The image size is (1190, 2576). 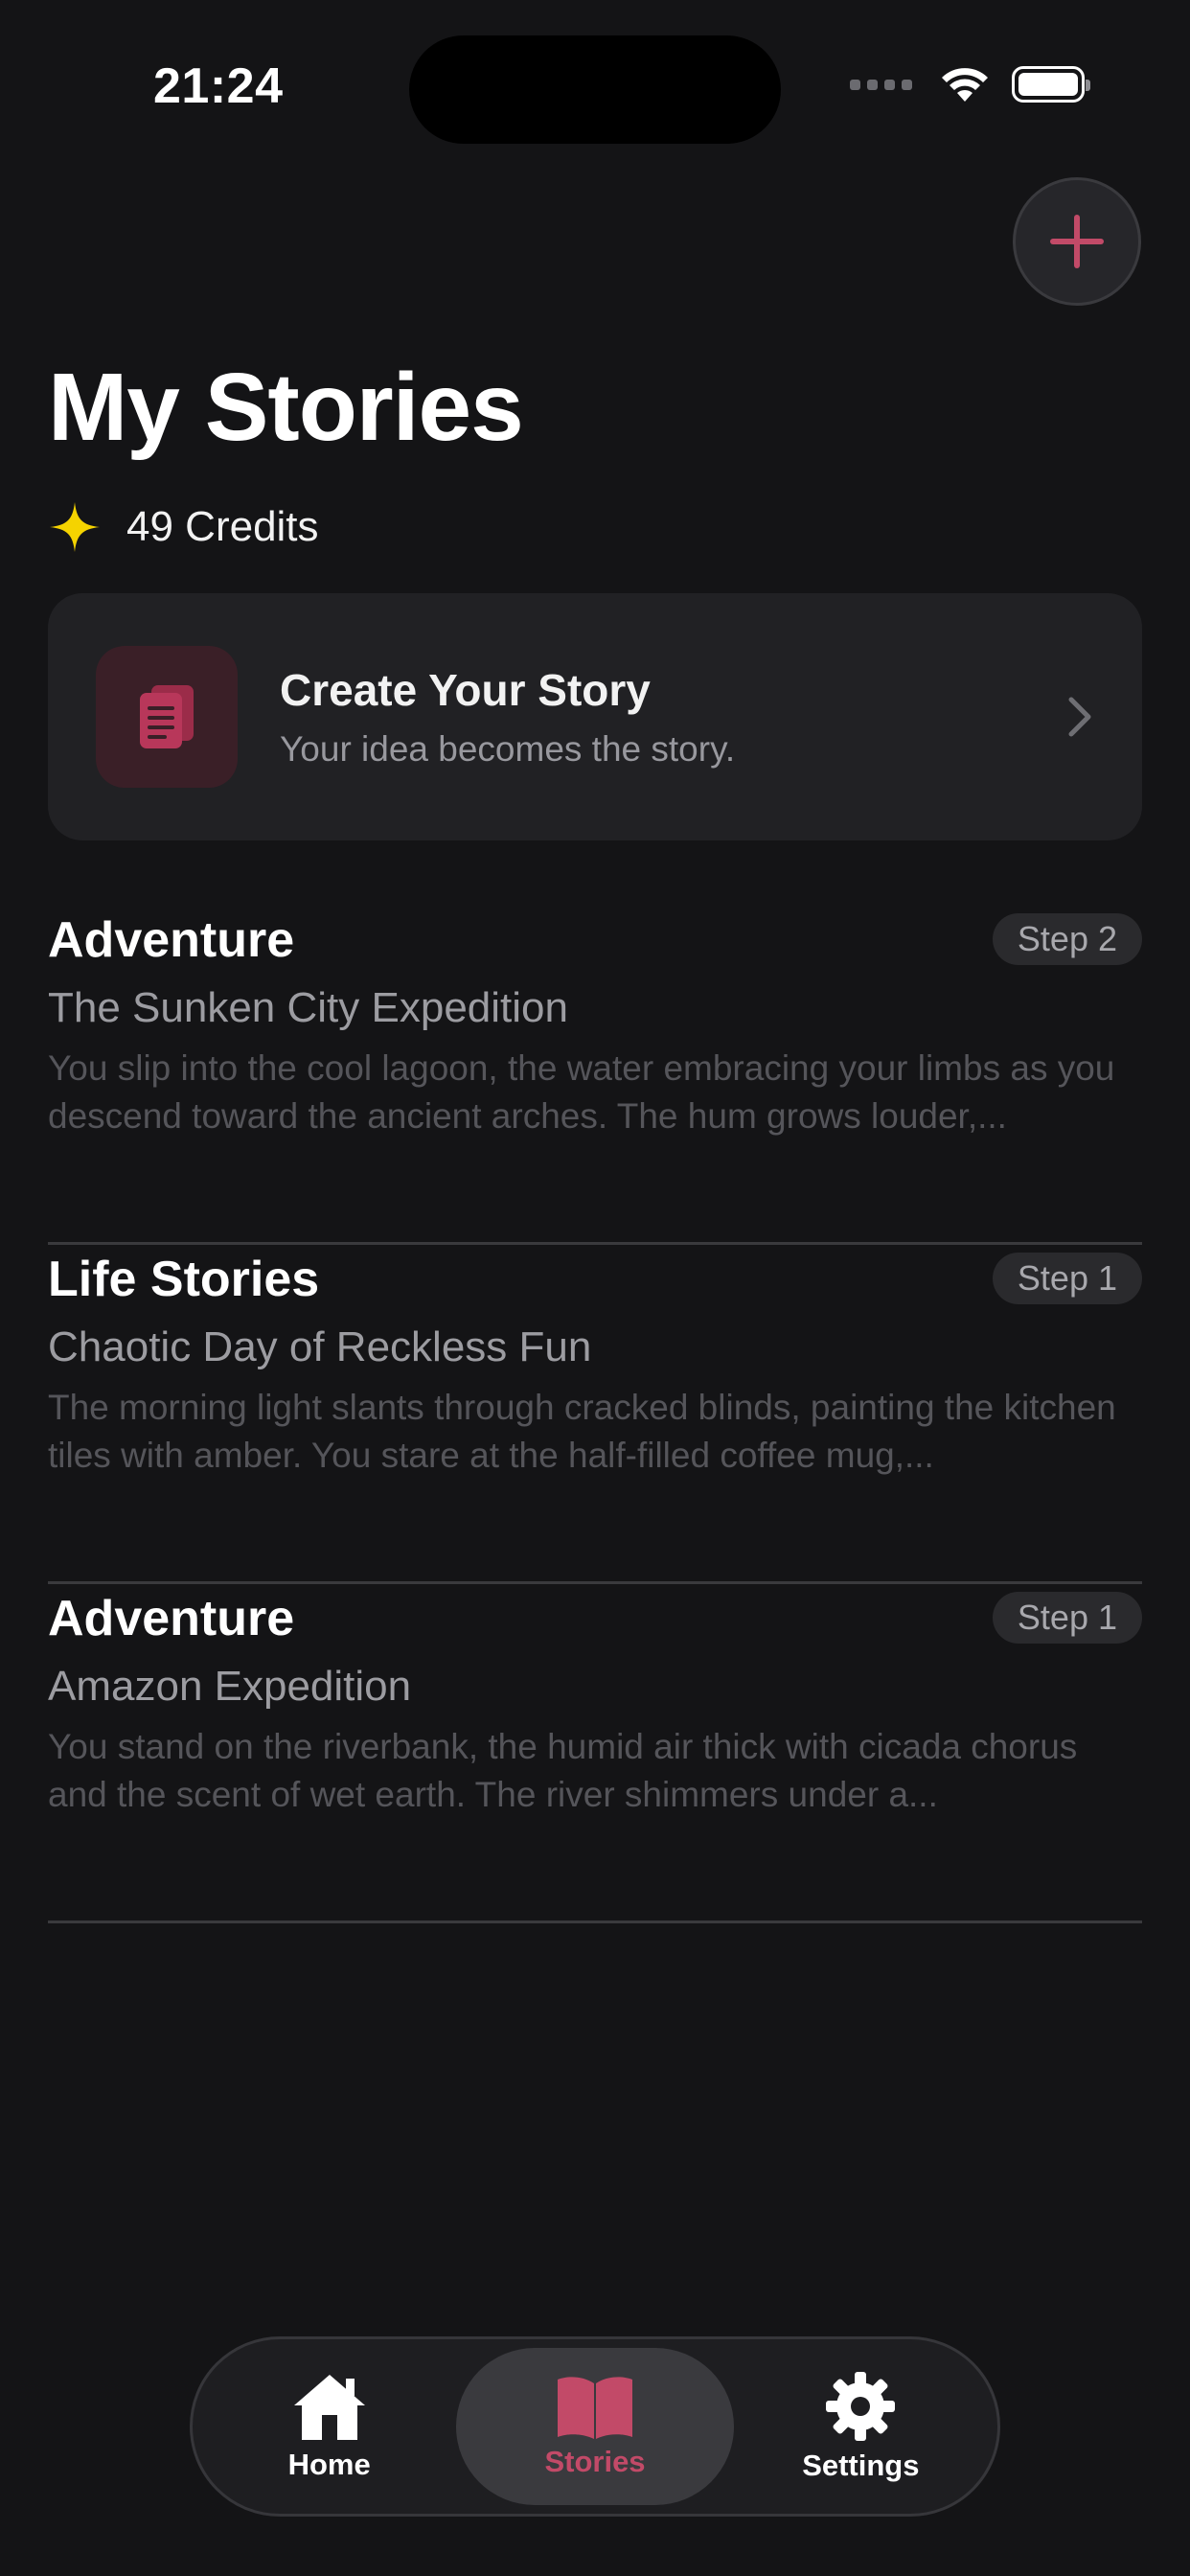 I want to click on add-story-button, so click(x=1077, y=241).